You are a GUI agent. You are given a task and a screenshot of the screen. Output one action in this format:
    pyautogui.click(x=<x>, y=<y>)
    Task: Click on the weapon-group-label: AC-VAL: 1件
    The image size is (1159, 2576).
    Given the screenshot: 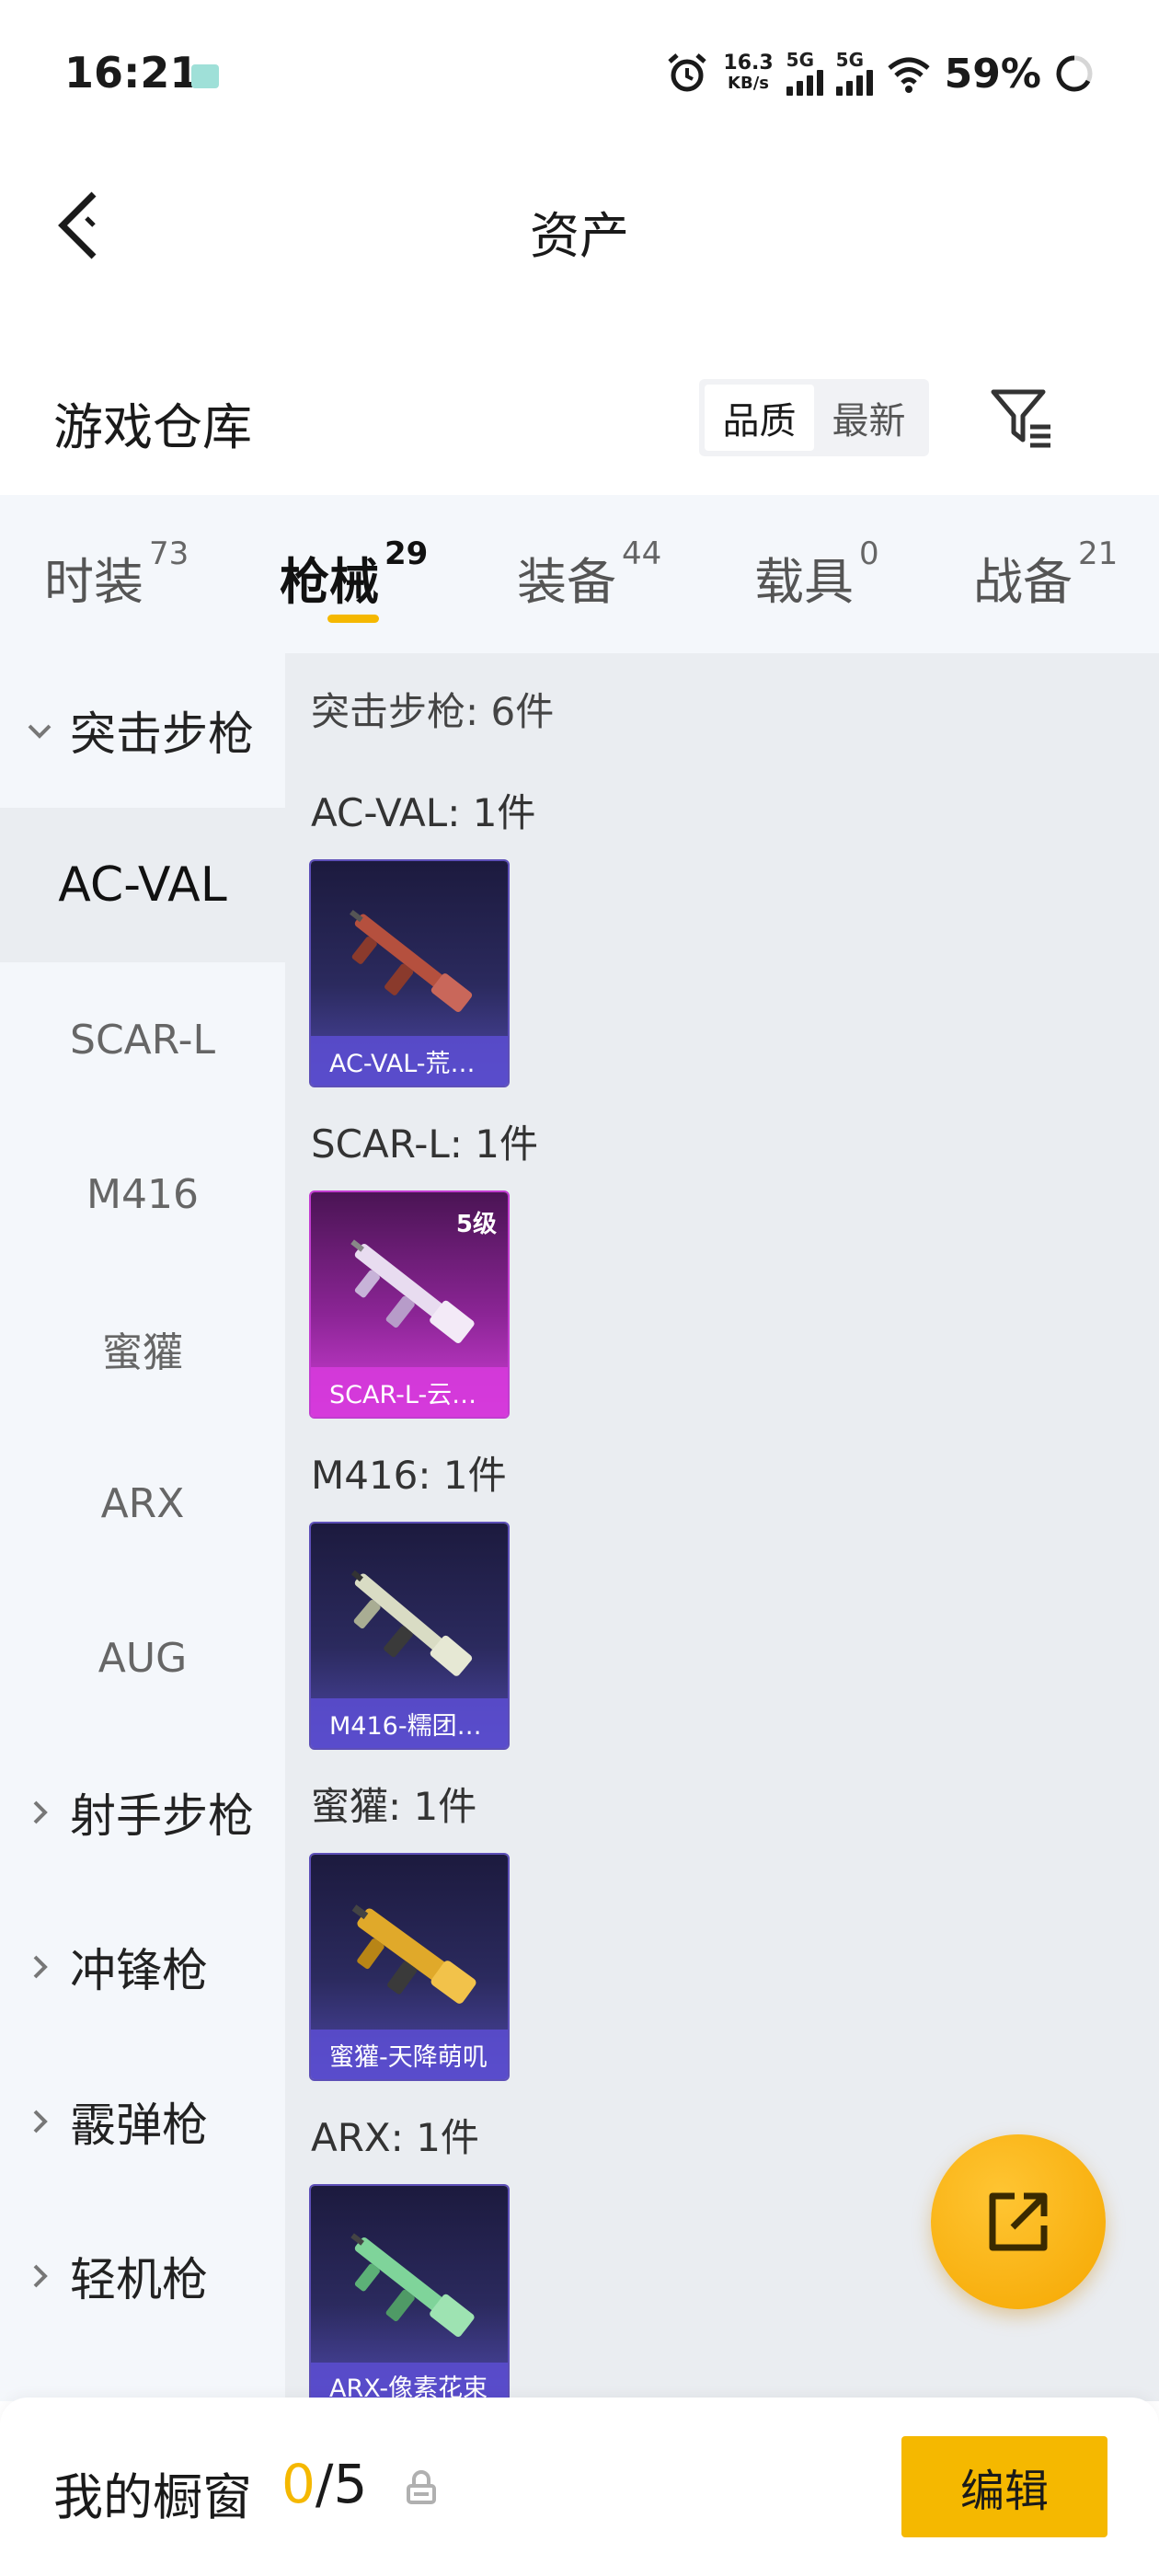 What is the action you would take?
    pyautogui.click(x=423, y=812)
    